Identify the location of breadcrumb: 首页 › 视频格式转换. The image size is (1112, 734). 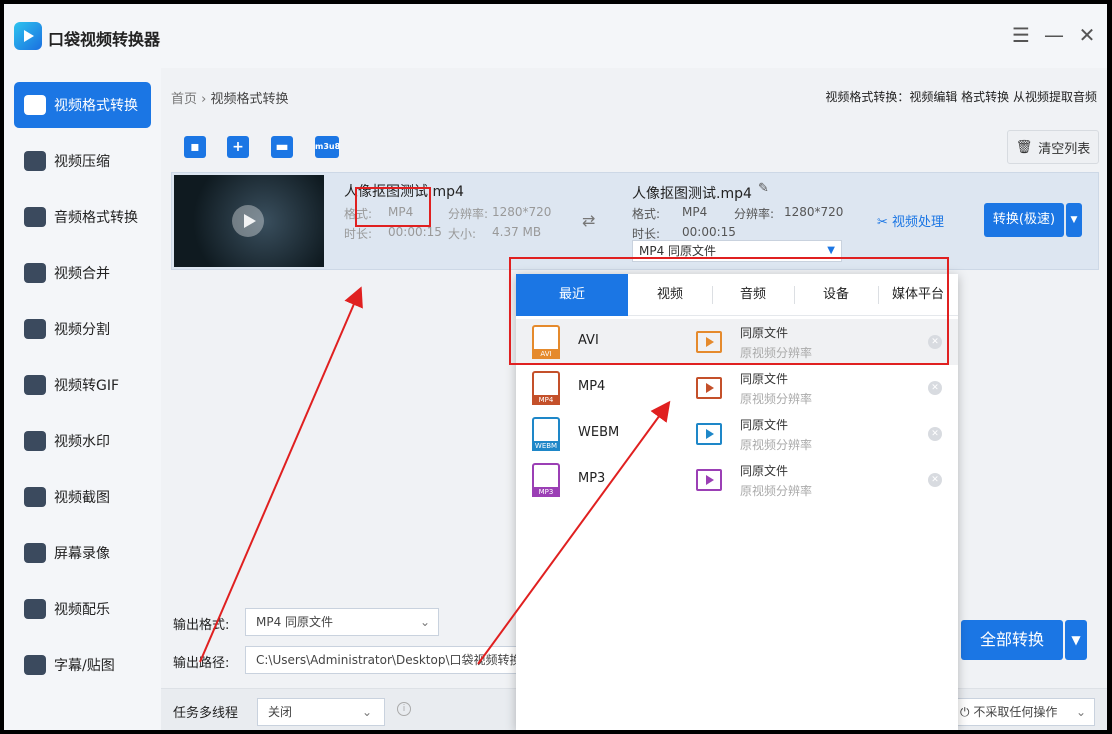
(230, 97).